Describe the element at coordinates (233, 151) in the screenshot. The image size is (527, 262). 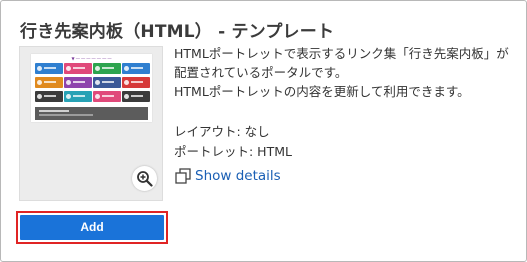
I see `portlet-info: ポートレット: HTML` at that location.